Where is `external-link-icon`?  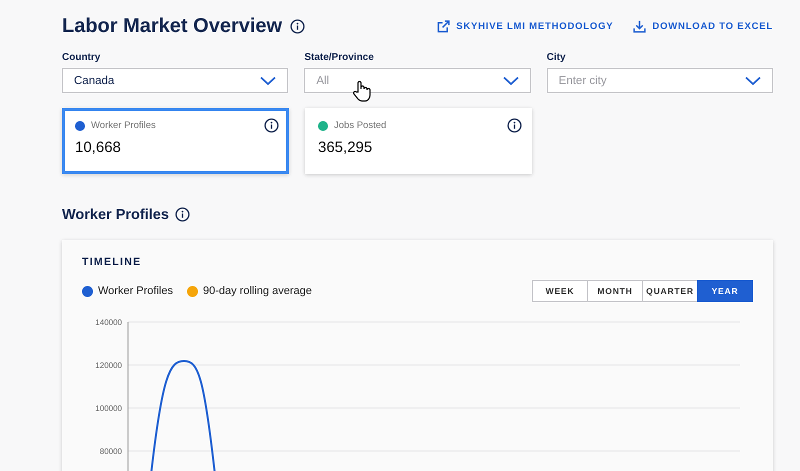 external-link-icon is located at coordinates (443, 26).